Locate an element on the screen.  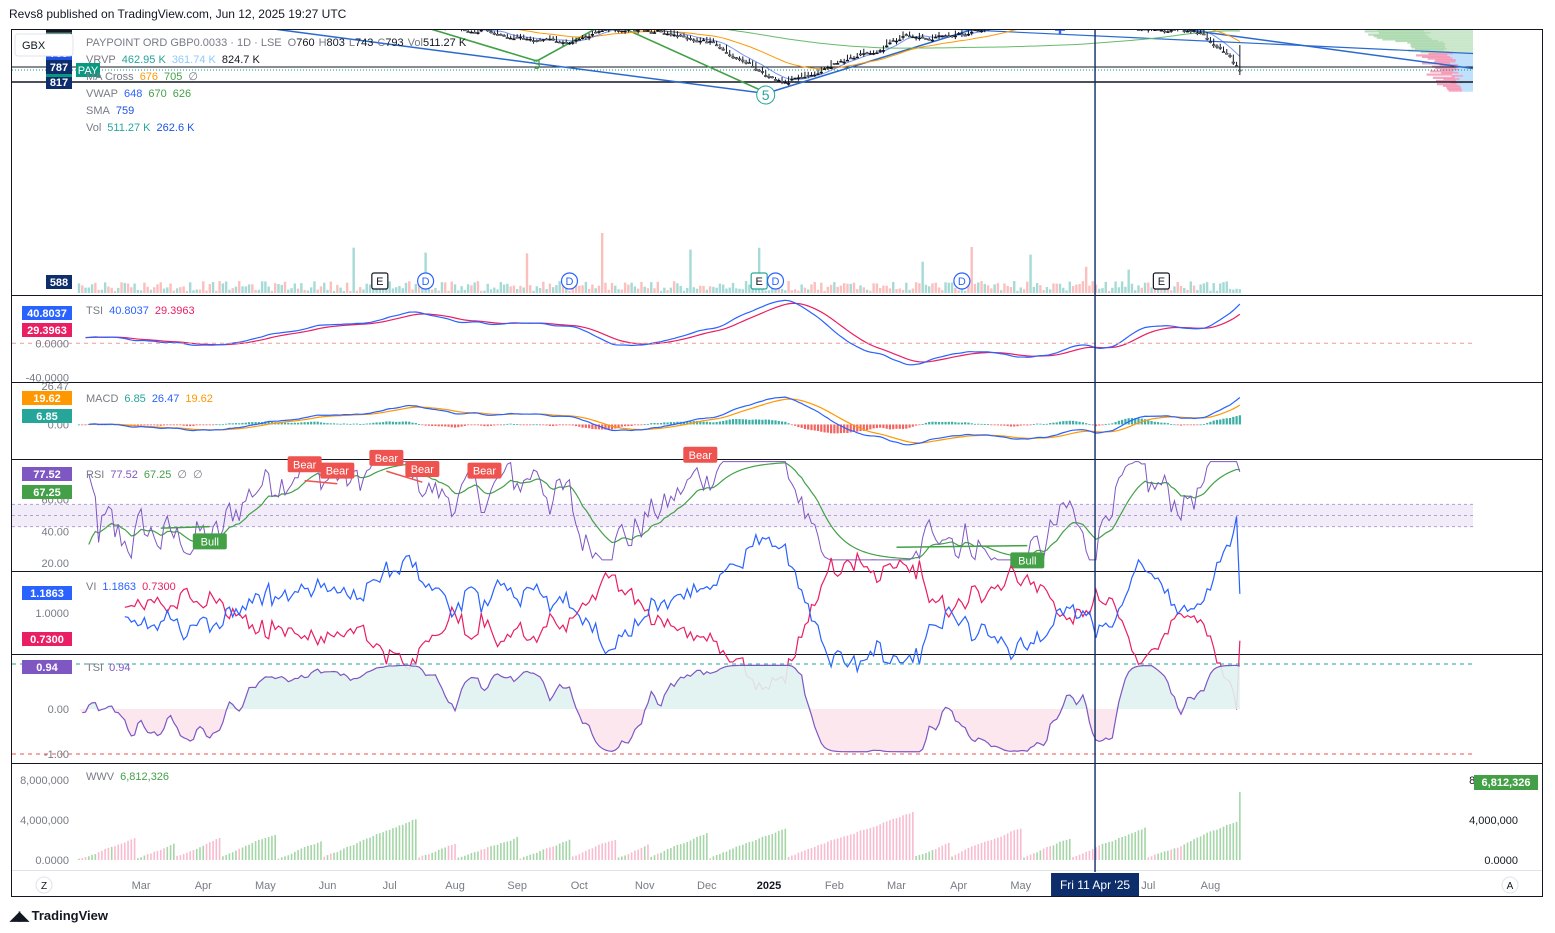
footer: ◢◣ TradingView is located at coordinates (777, 916).